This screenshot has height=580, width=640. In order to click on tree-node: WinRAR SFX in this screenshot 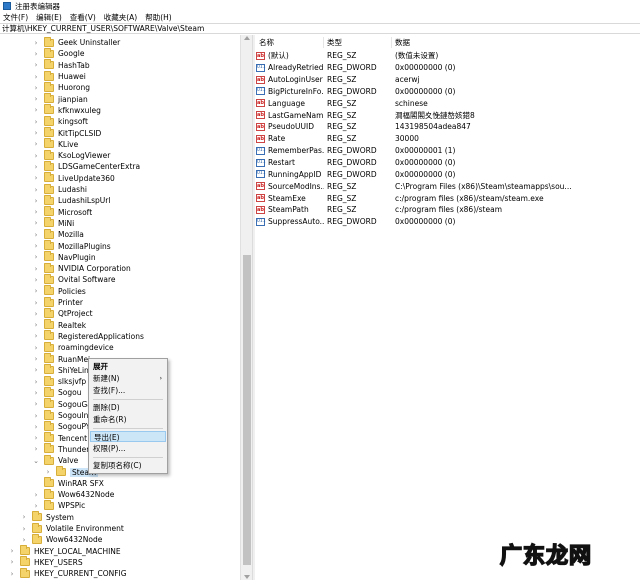, I will do `click(68, 483)`.